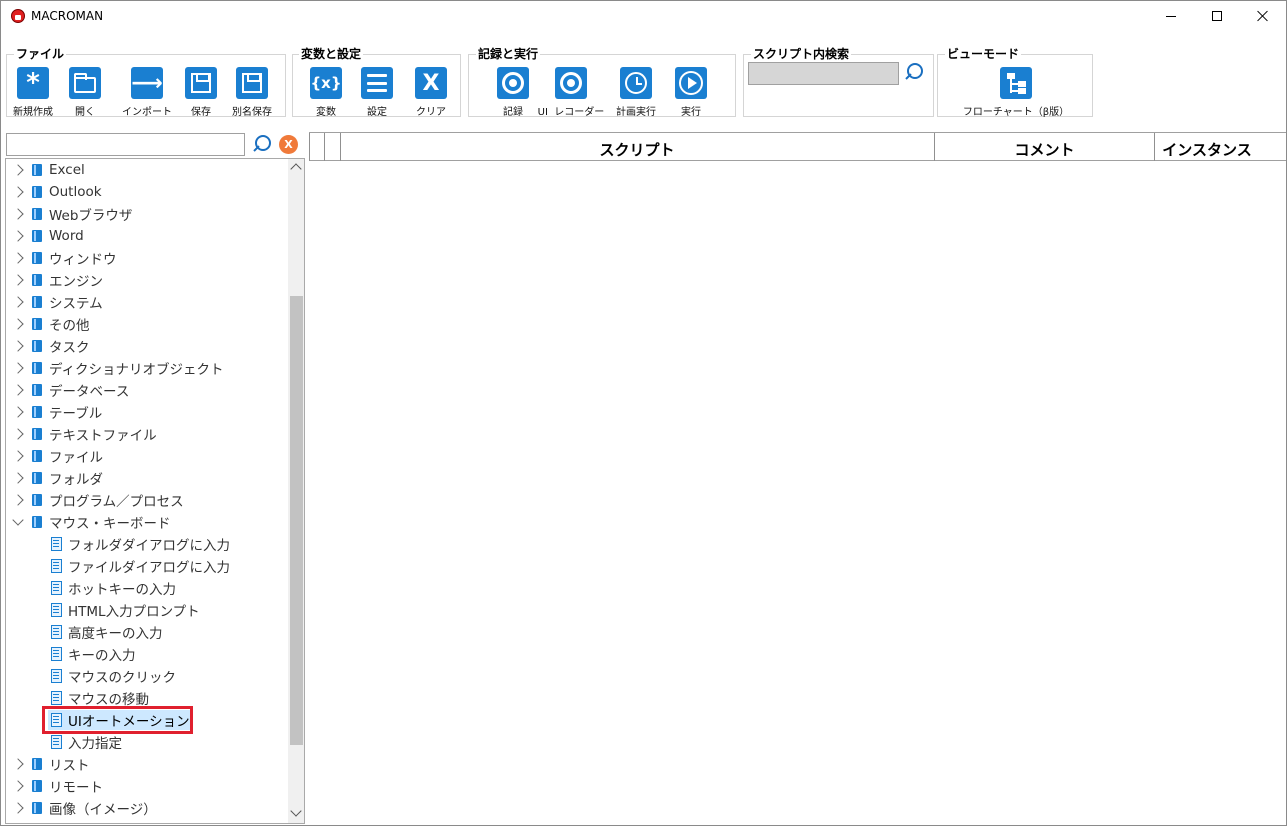  Describe the element at coordinates (147, 544) in the screenshot. I see `tree-item-folder-dialog-input: フォルダダイアログに入力` at that location.